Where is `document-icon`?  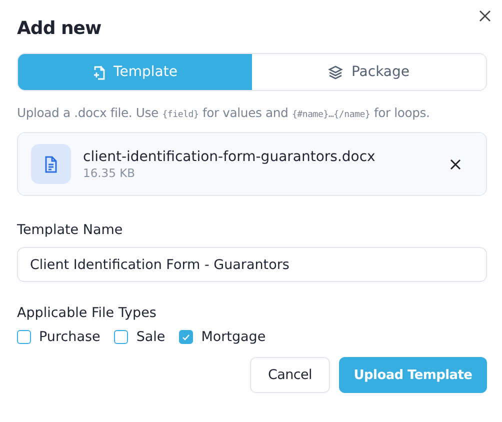
document-icon is located at coordinates (51, 164).